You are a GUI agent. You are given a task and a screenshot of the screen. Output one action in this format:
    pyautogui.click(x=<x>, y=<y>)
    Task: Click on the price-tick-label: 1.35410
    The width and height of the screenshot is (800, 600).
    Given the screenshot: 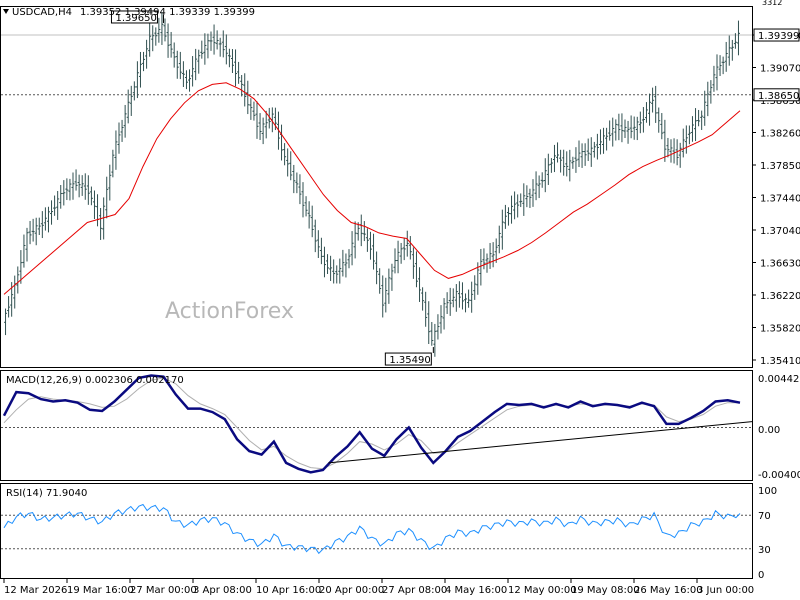 What is the action you would take?
    pyautogui.click(x=780, y=361)
    